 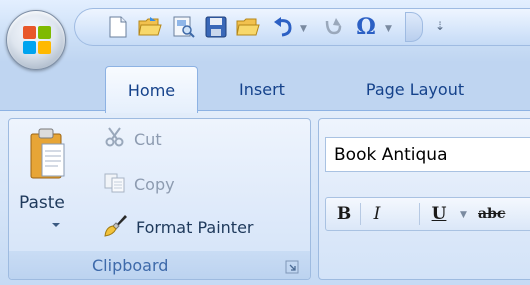 I want to click on undo-icon, so click(x=284, y=27).